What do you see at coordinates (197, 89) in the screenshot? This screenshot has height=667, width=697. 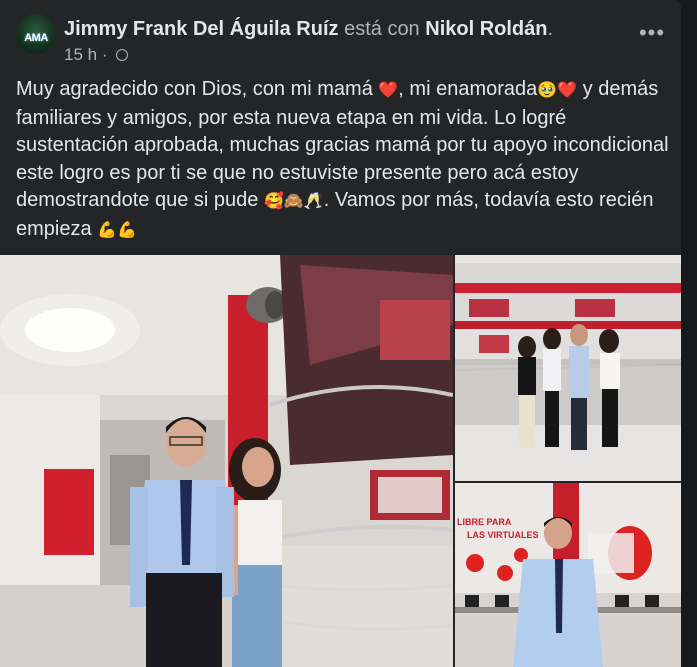 I see `text-part: Muy agradecido con Dios, con mi mamá` at bounding box center [197, 89].